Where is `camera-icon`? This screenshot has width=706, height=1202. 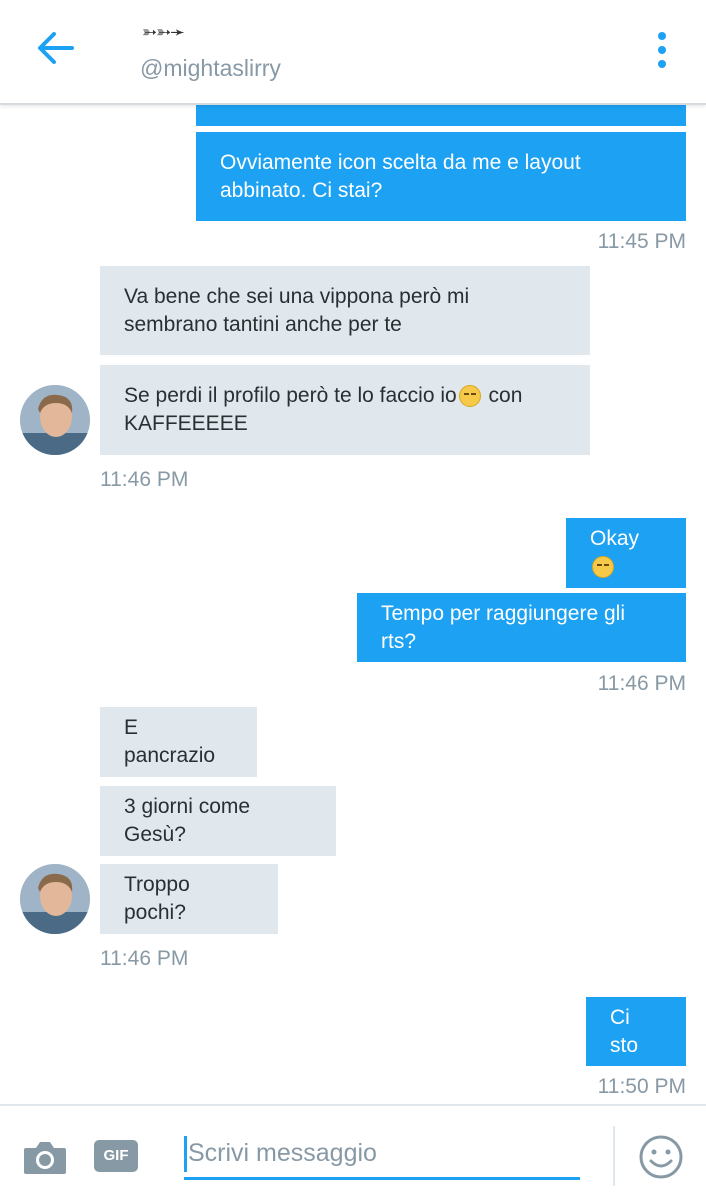 camera-icon is located at coordinates (45, 1158).